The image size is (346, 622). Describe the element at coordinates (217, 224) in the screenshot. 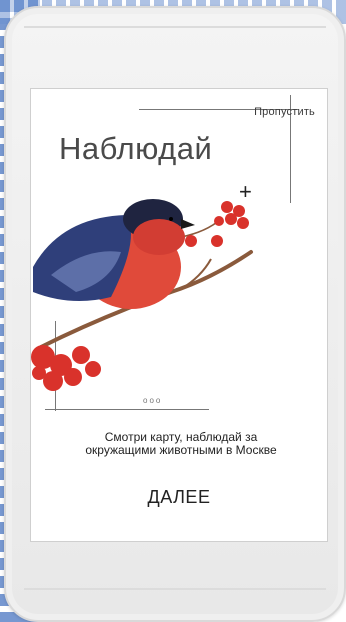

I see `berry-cluster-top` at that location.